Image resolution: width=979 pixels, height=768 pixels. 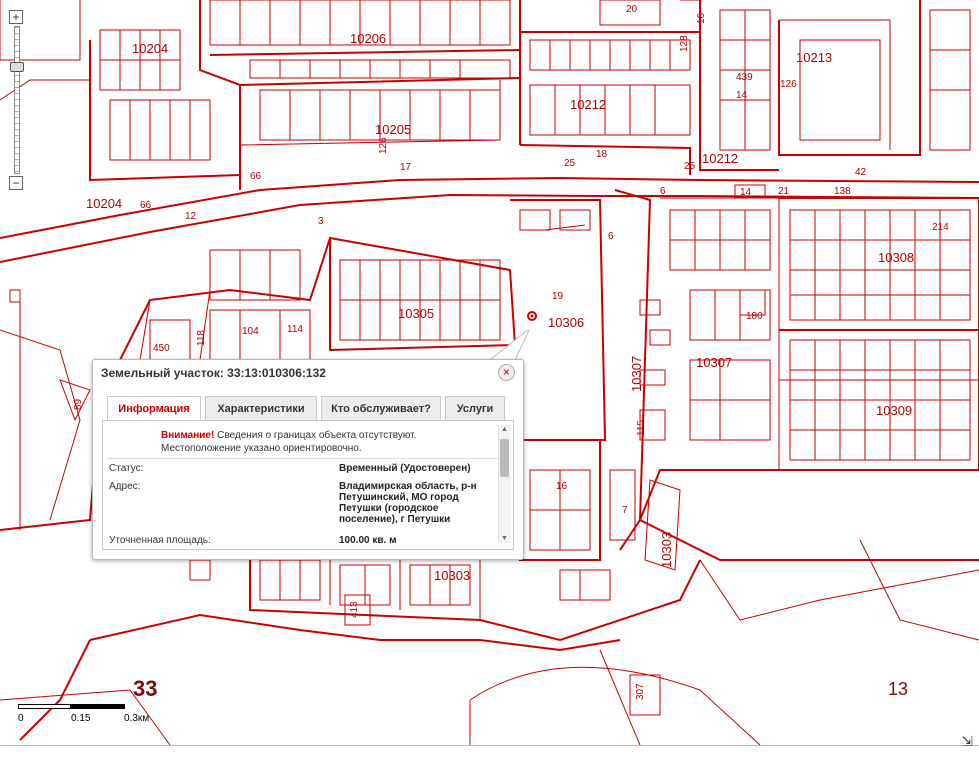 What do you see at coordinates (814, 57) in the screenshot?
I see `quarter-label: 10213` at bounding box center [814, 57].